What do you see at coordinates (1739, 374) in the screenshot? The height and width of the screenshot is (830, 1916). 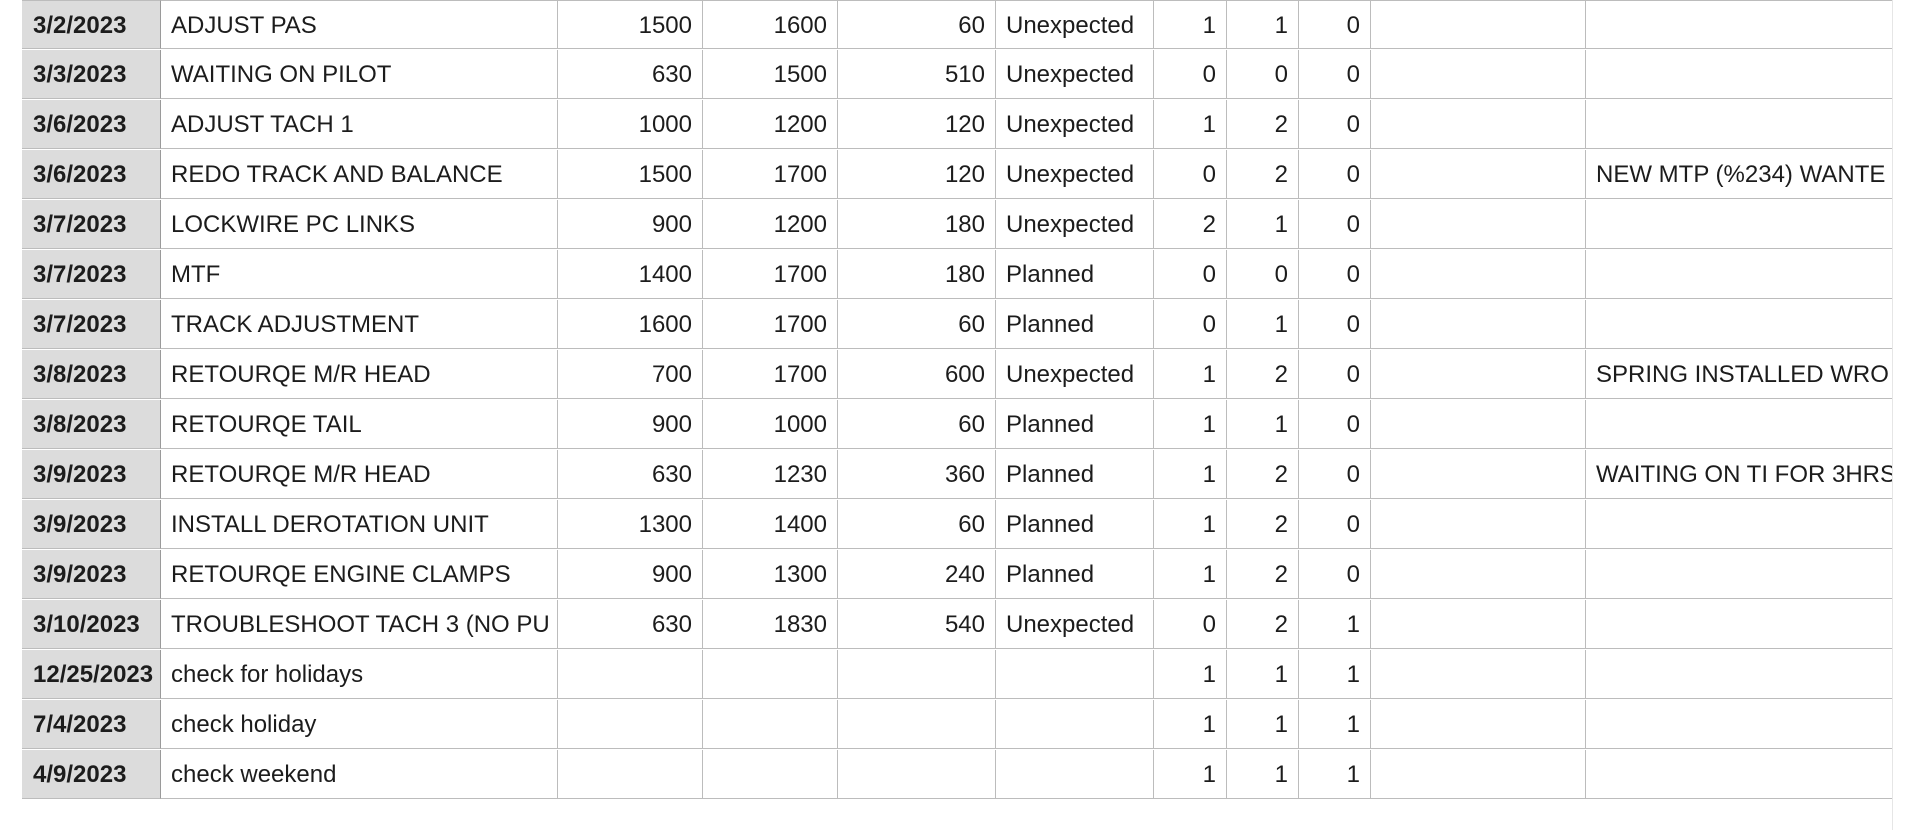 I see `note-cell: SPRING INSTALLED WRO` at bounding box center [1739, 374].